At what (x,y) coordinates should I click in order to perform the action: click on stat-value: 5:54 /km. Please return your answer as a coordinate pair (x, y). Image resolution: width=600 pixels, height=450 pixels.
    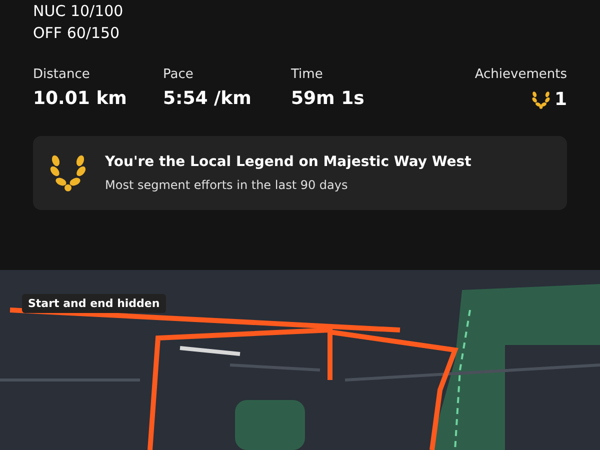
    Looking at the image, I should click on (207, 98).